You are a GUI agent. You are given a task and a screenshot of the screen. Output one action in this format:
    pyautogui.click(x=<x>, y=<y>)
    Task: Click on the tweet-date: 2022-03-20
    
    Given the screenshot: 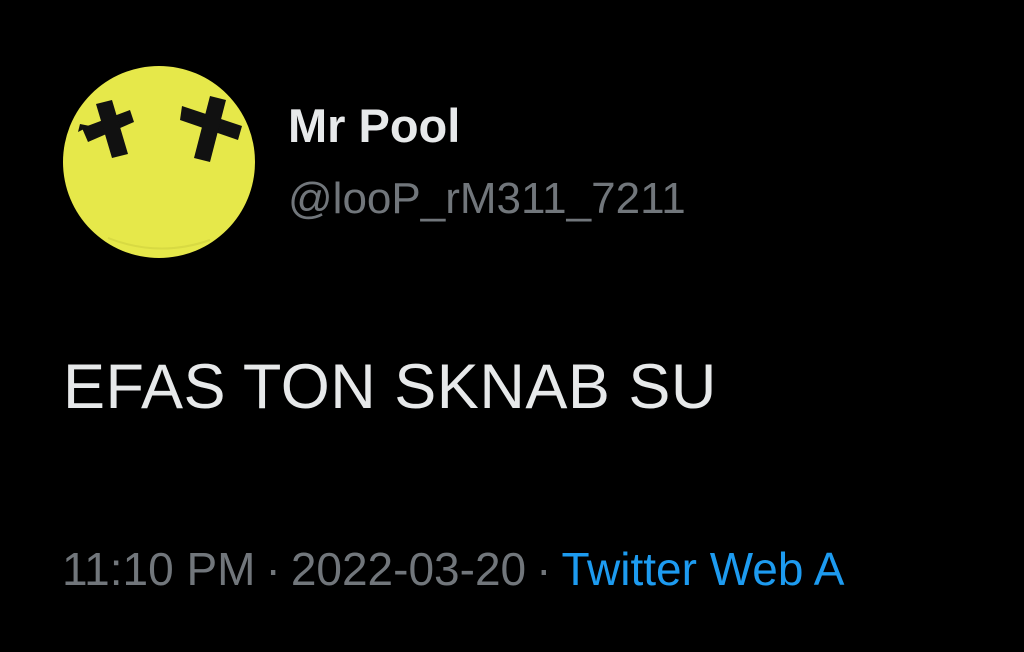 What is the action you would take?
    pyautogui.click(x=408, y=569)
    